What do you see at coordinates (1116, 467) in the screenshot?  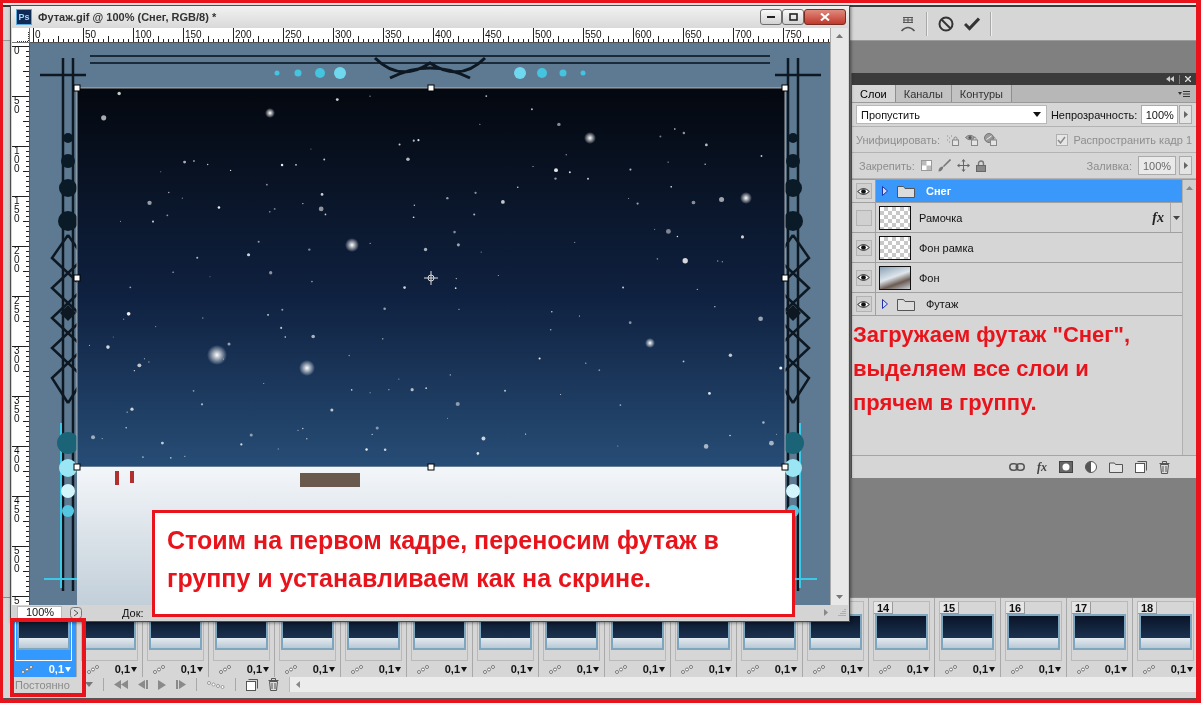 I see `folder-icon` at bounding box center [1116, 467].